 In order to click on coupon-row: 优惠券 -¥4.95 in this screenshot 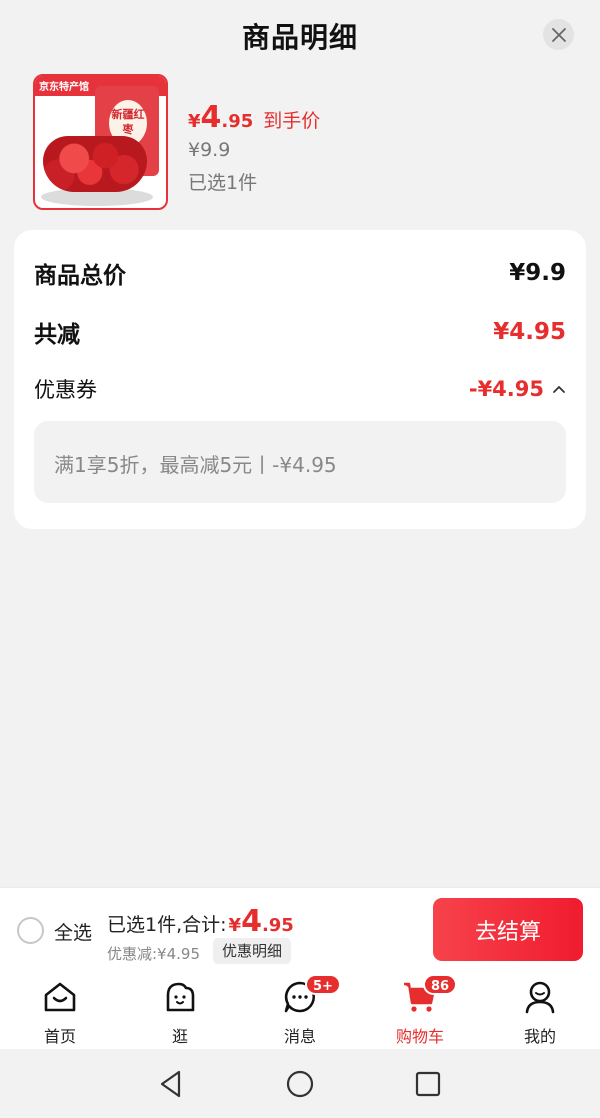, I will do `click(300, 389)`.